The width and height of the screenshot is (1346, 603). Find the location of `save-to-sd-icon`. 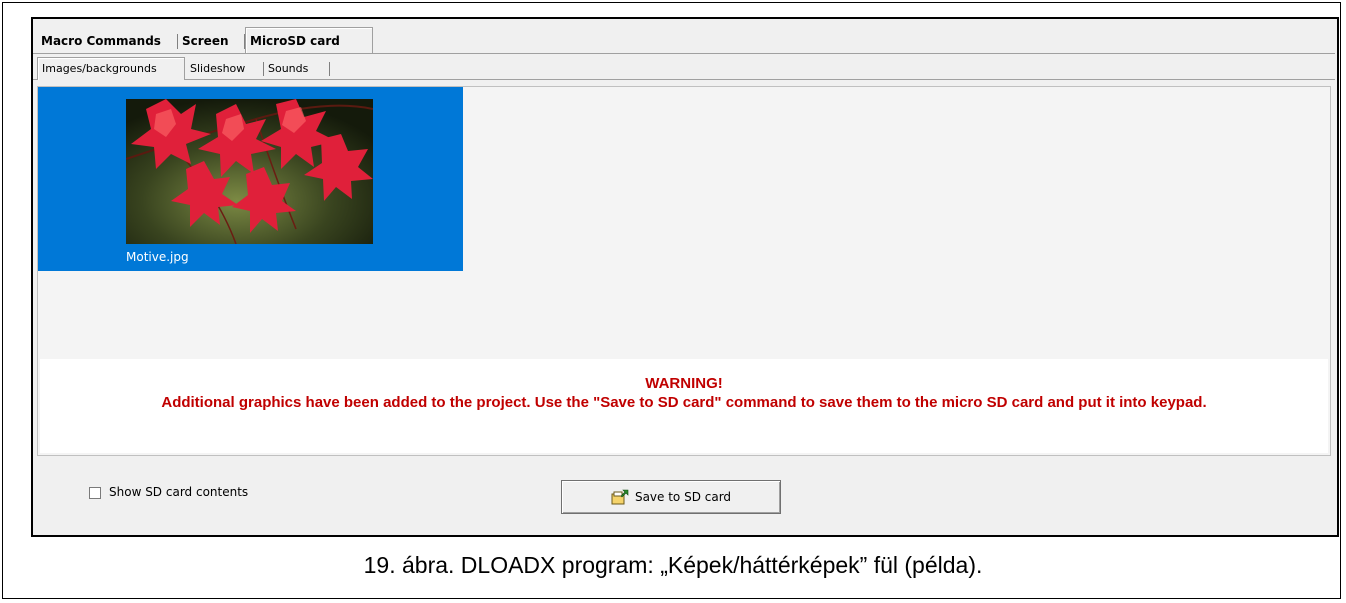

save-to-sd-icon is located at coordinates (620, 497).